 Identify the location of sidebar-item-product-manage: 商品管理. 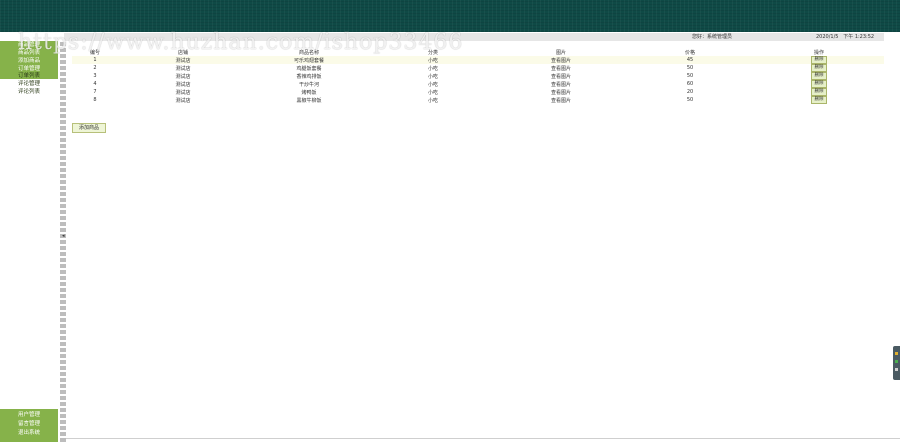
(29, 45).